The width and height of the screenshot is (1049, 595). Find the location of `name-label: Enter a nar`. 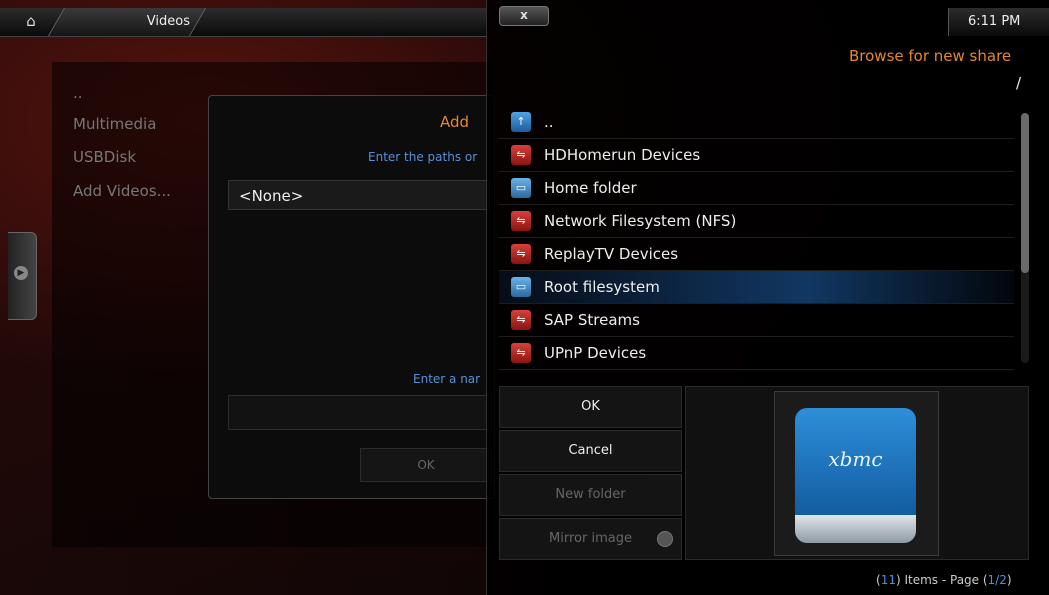

name-label: Enter a nar is located at coordinates (447, 379).